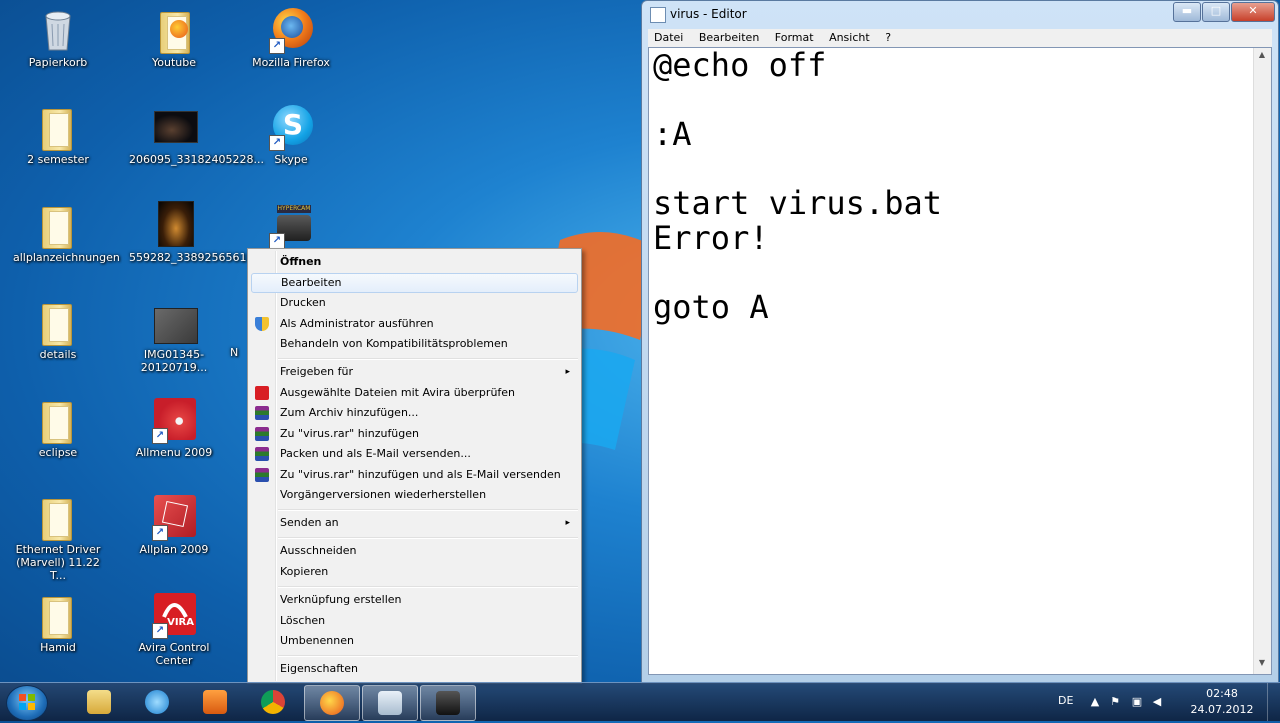 Image resolution: width=1280 pixels, height=723 pixels. What do you see at coordinates (414, 372) in the screenshot?
I see `menu-item-freigeben-fuer: Freigeben für ▸` at bounding box center [414, 372].